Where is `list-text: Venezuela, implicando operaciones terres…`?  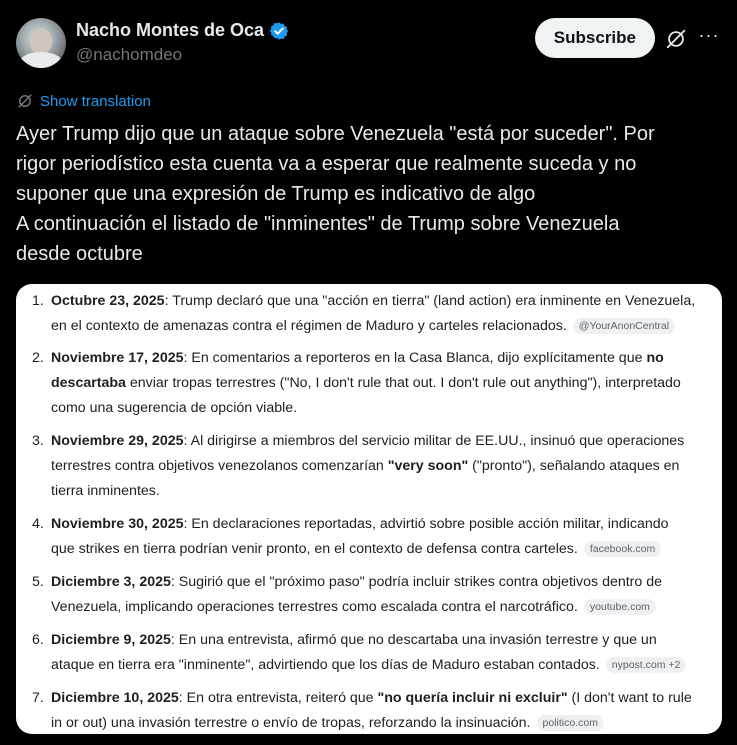 list-text: Venezuela, implicando operaciones terres… is located at coordinates (314, 607).